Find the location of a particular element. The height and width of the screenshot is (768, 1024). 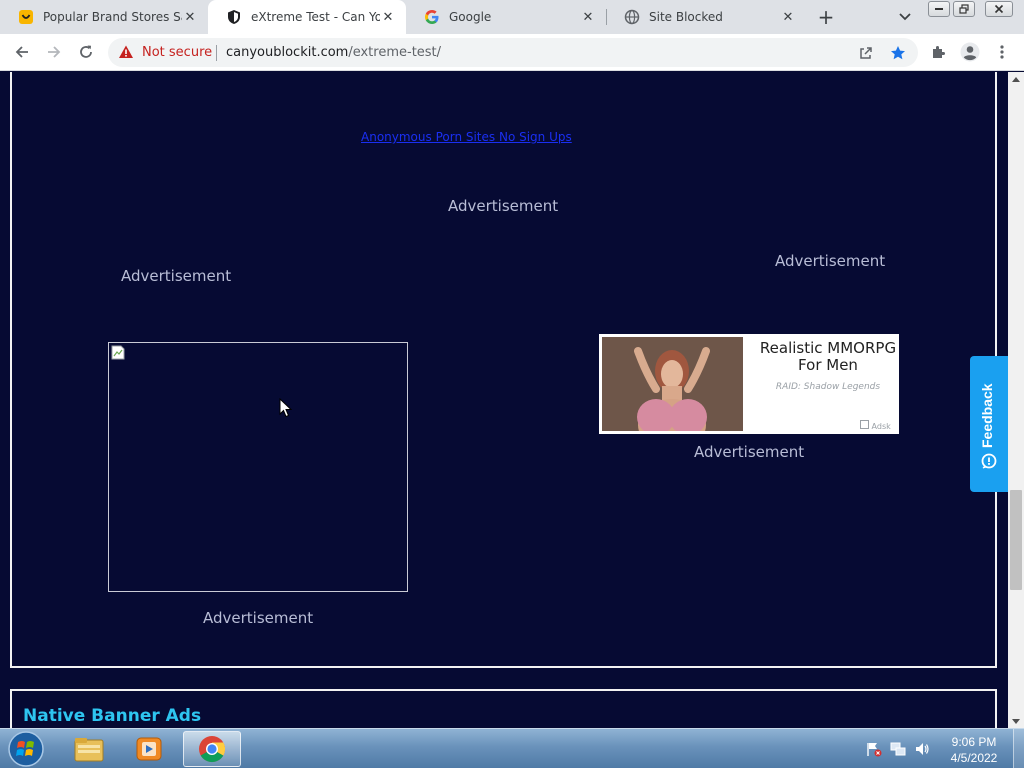

media-player-icon is located at coordinates (149, 749).